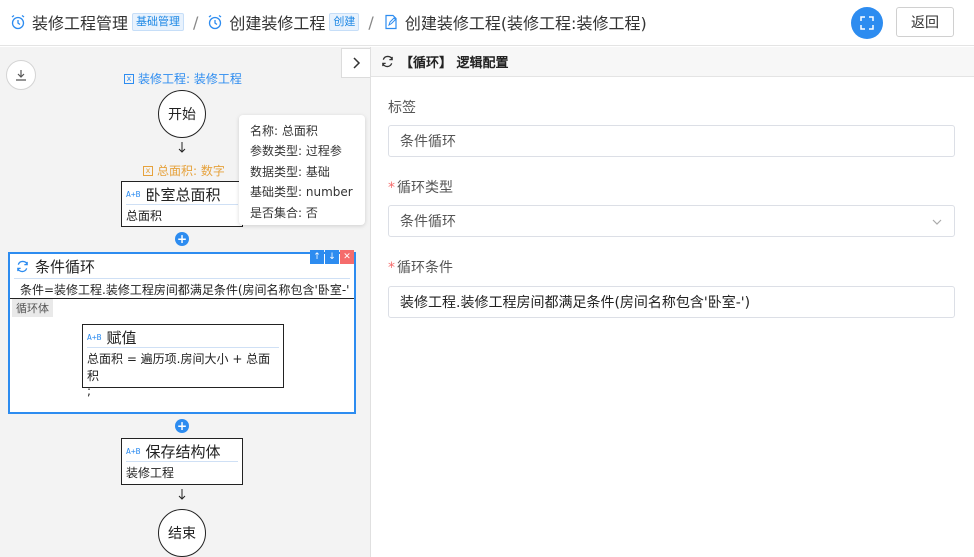 Image resolution: width=974 pixels, height=557 pixels. Describe the element at coordinates (402, 108) in the screenshot. I see `label-field-label: 标签` at that location.